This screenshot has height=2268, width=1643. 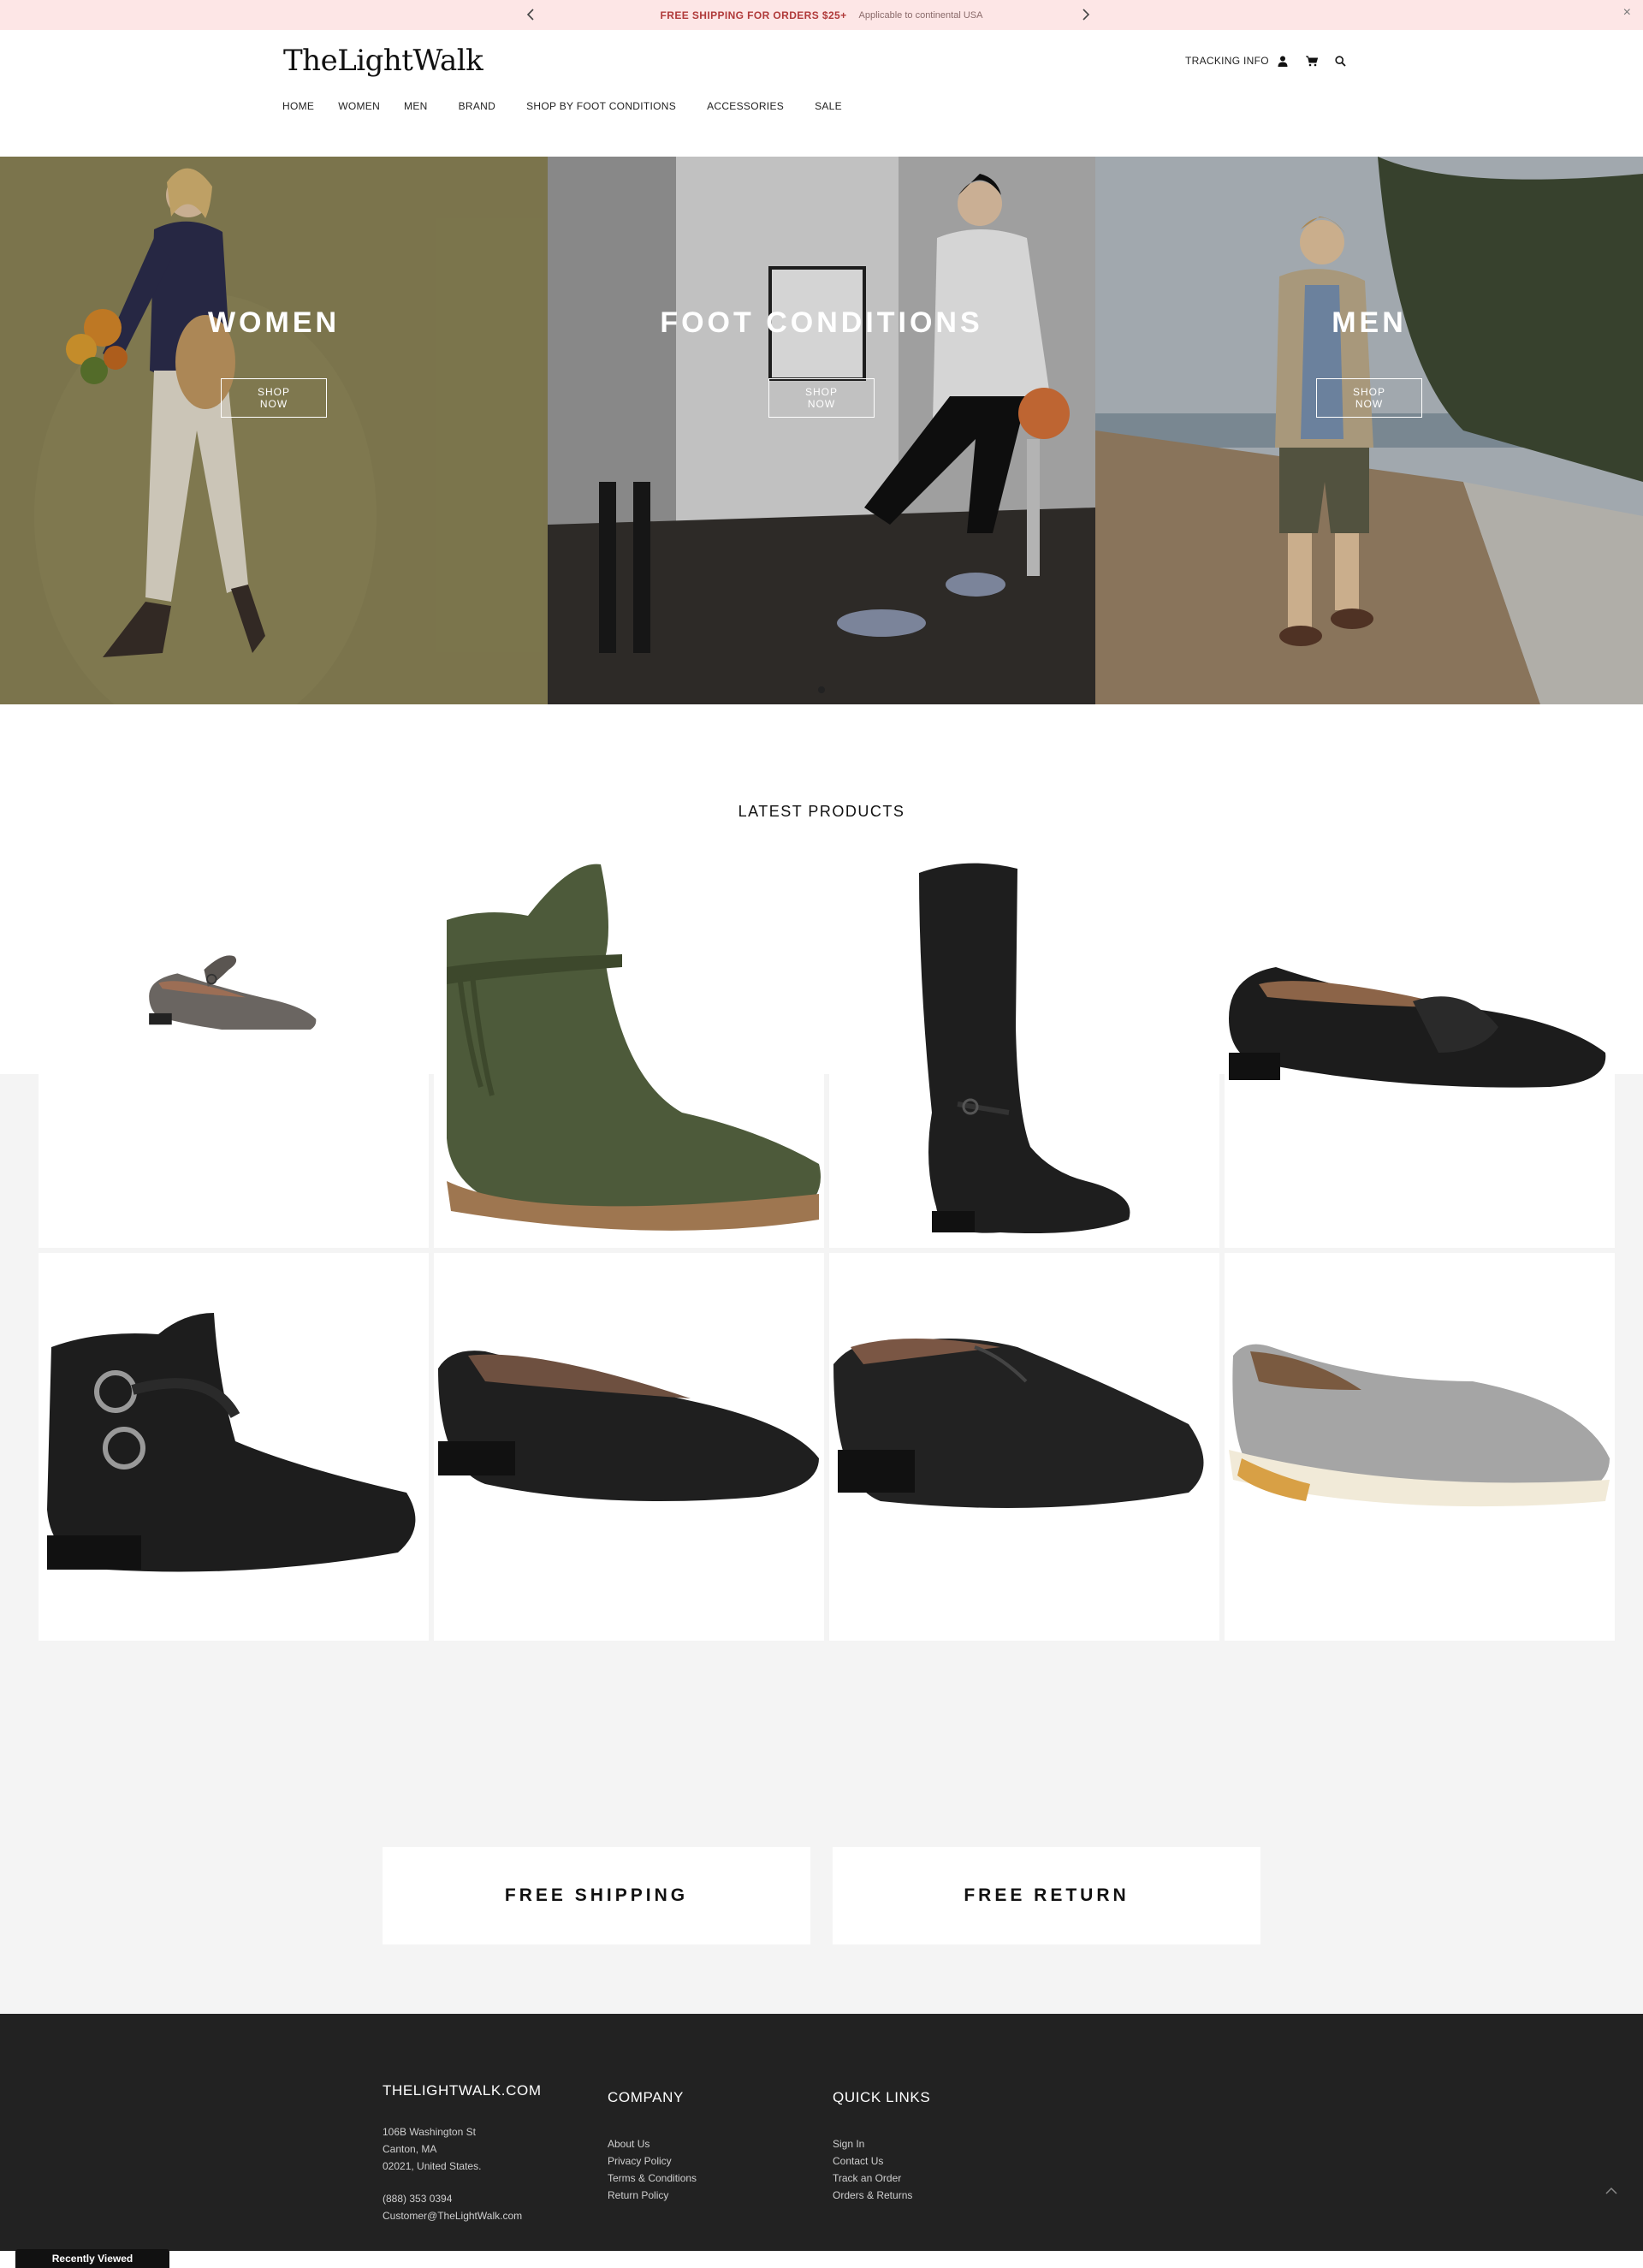 What do you see at coordinates (1227, 61) in the screenshot?
I see `tracking-info-label: TRACKING INFO` at bounding box center [1227, 61].